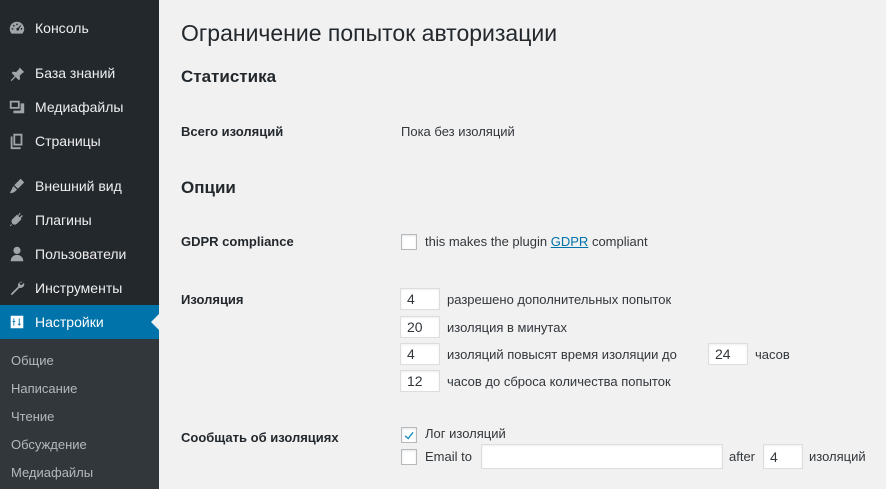  I want to click on sidebar-item-appearance: Внешний вид, so click(79, 186).